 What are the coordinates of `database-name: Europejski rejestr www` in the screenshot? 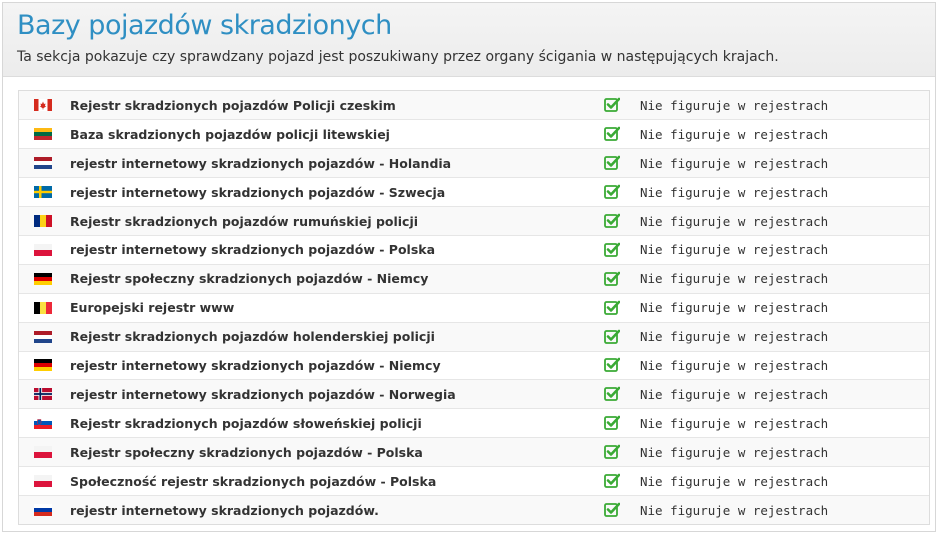 It's located at (337, 307).